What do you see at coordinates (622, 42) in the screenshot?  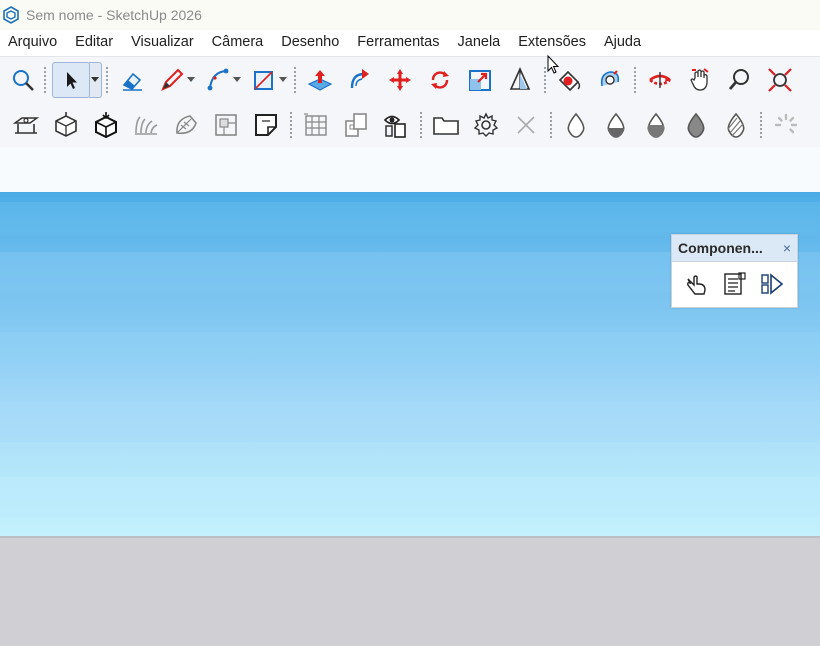 I see `menu-ajuda: Ajuda` at bounding box center [622, 42].